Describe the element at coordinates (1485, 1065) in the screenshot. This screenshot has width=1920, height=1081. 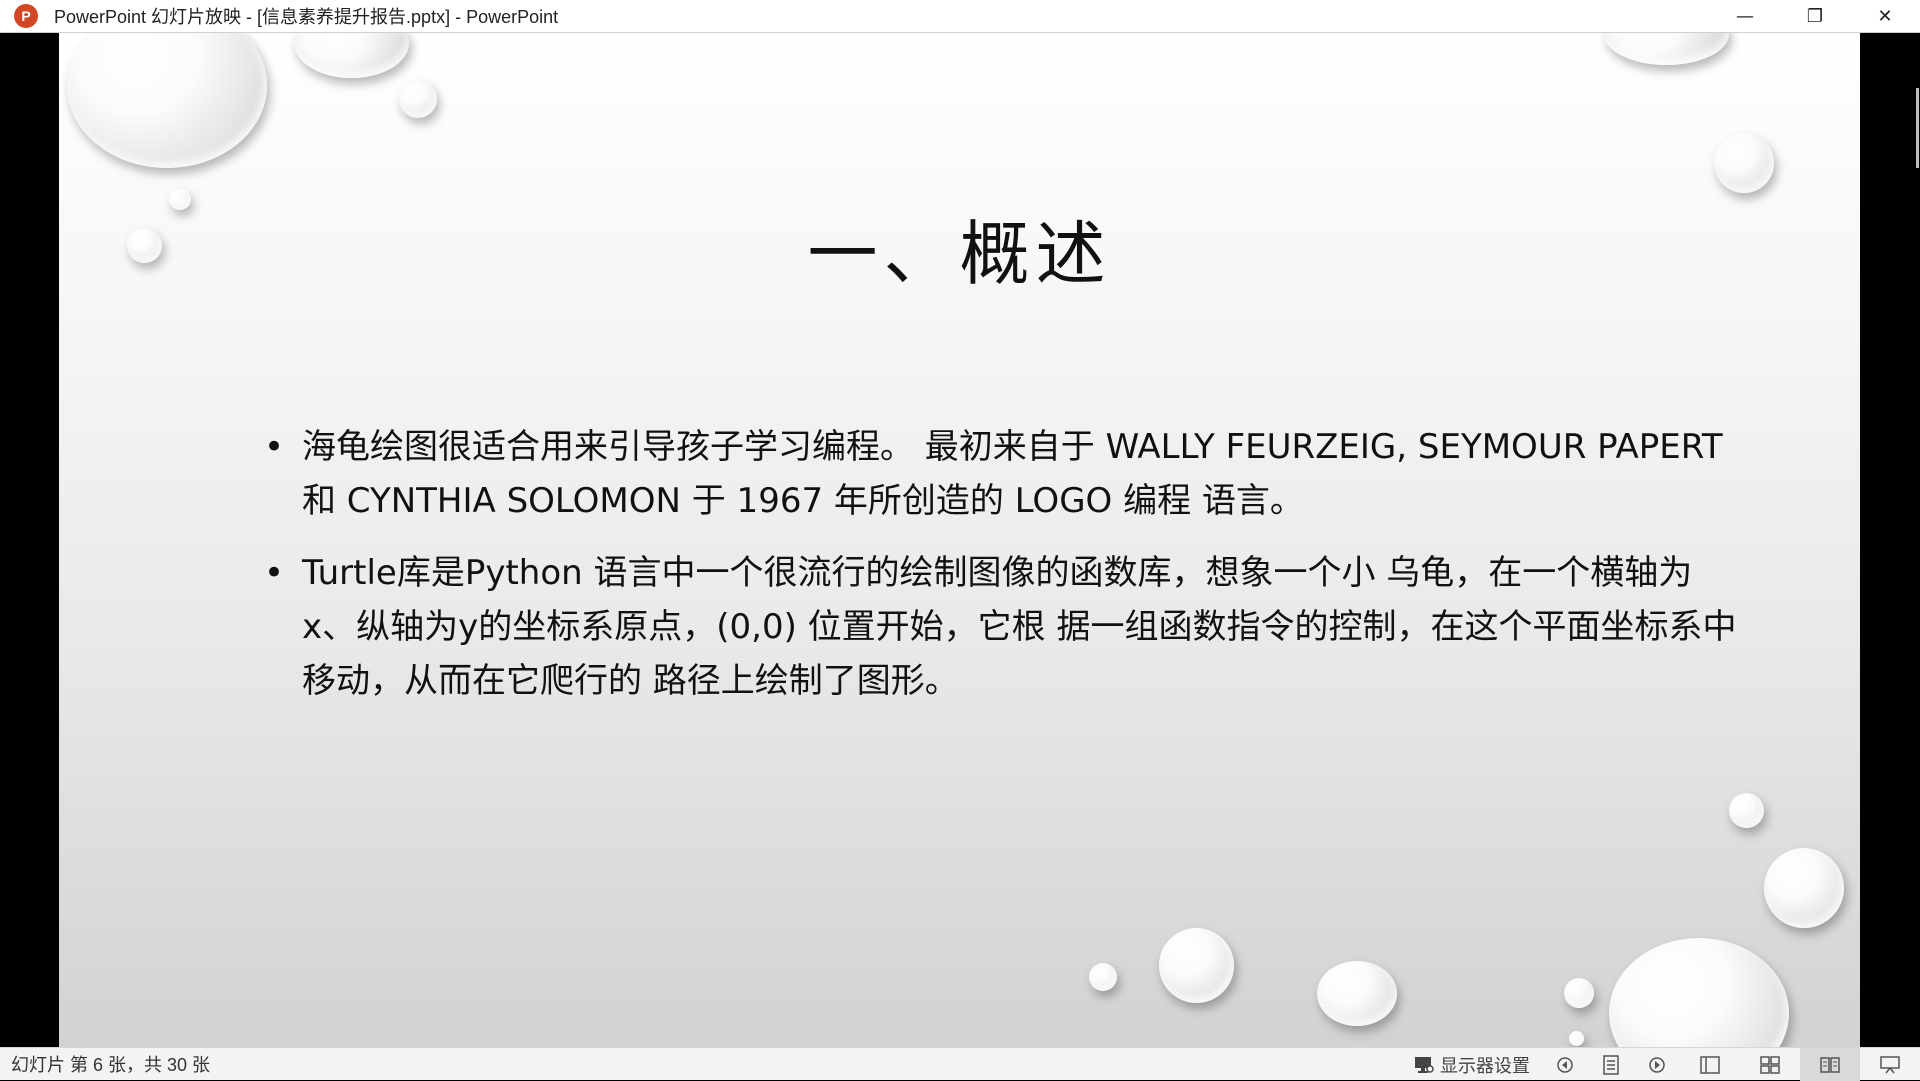
I see `display-settings-label: 显示器设置` at that location.